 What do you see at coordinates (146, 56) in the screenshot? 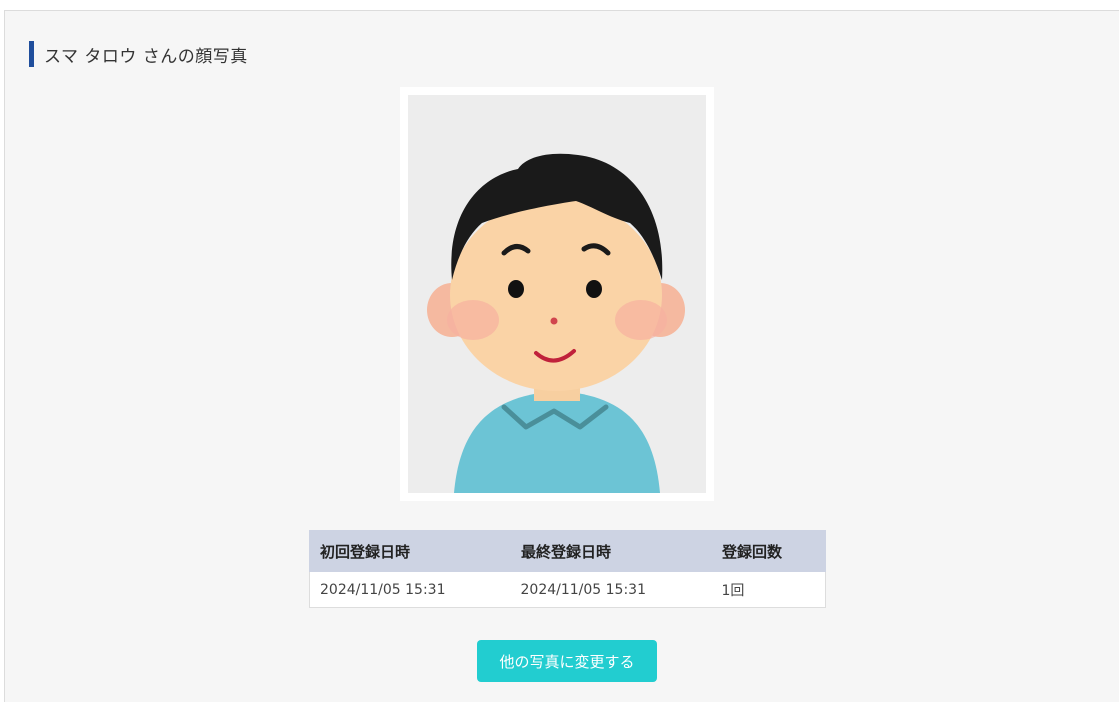
I see `page-title-text: スマ タロウ さんの顔写真` at bounding box center [146, 56].